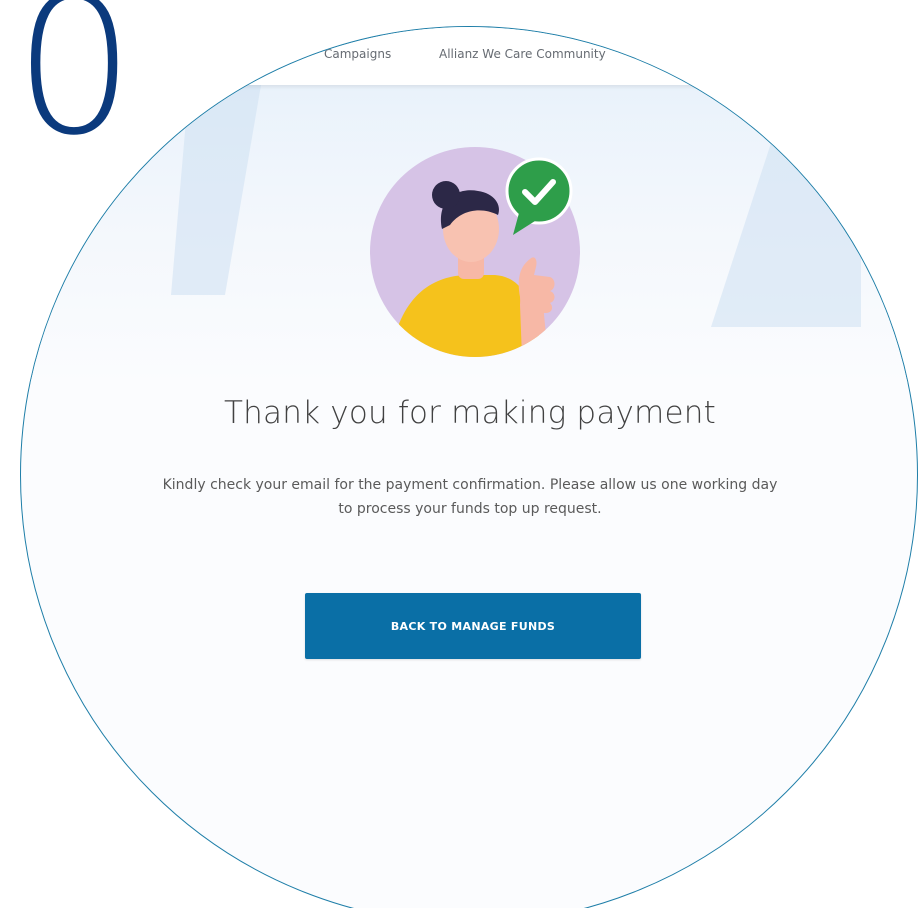  What do you see at coordinates (470, 413) in the screenshot?
I see `confirmation-title: Thank you for making payment` at bounding box center [470, 413].